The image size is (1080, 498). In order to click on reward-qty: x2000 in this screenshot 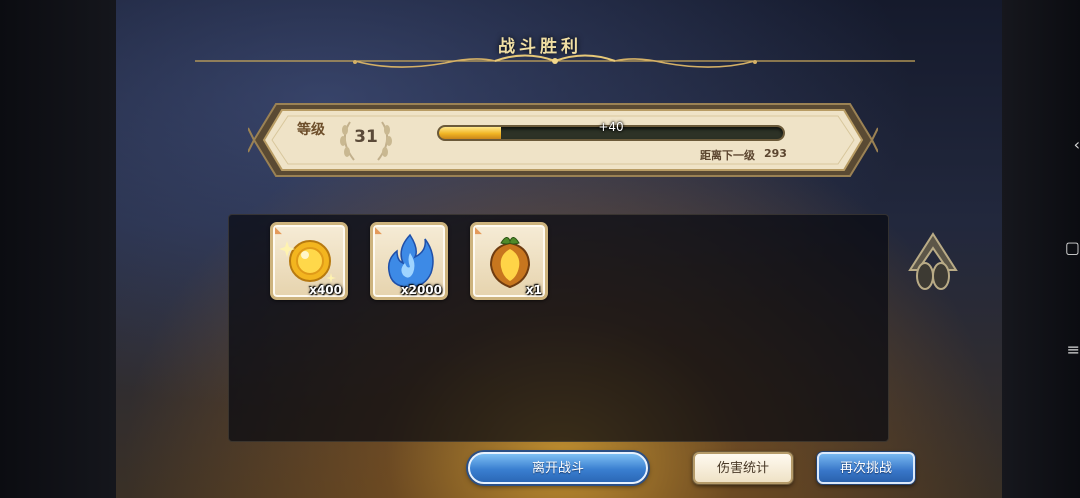, I will do `click(421, 290)`.